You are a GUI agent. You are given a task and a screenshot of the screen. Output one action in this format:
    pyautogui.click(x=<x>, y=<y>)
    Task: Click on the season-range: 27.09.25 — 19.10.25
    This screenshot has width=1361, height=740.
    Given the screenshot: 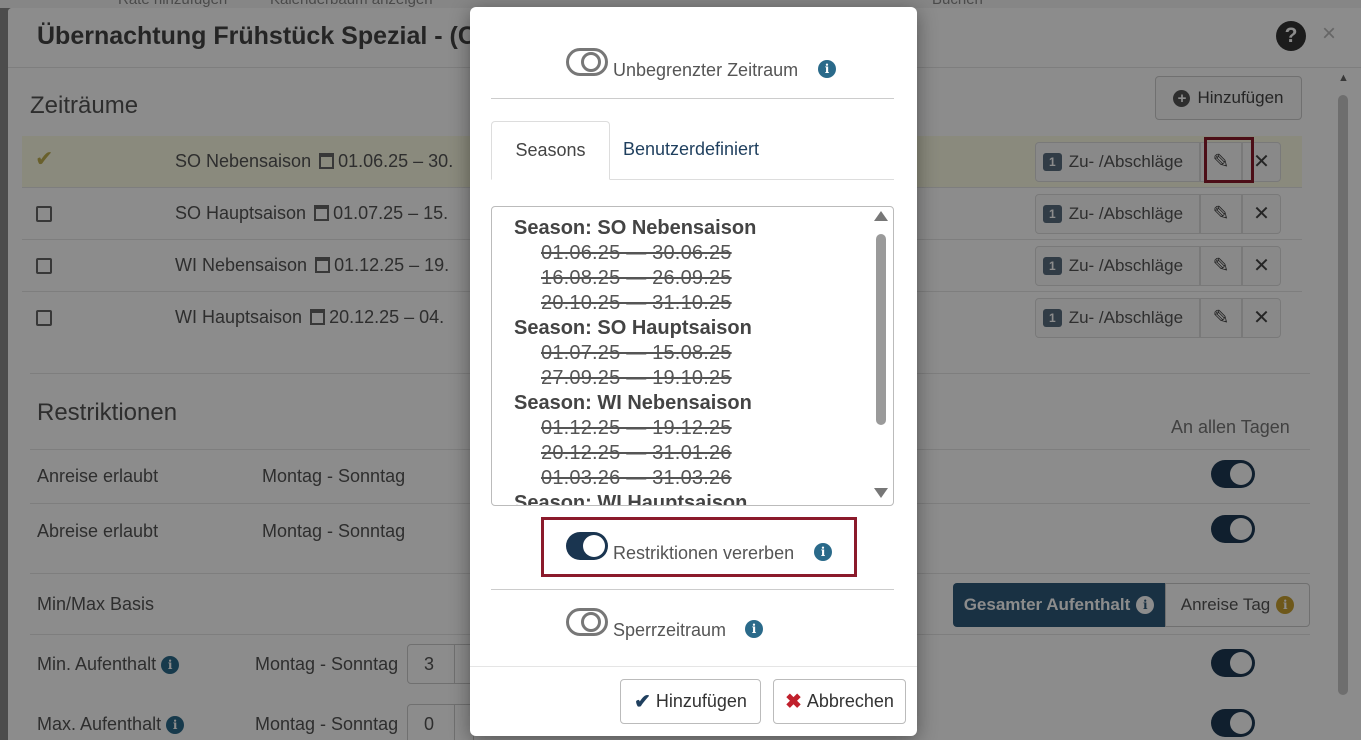 What is the action you would take?
    pyautogui.click(x=636, y=378)
    